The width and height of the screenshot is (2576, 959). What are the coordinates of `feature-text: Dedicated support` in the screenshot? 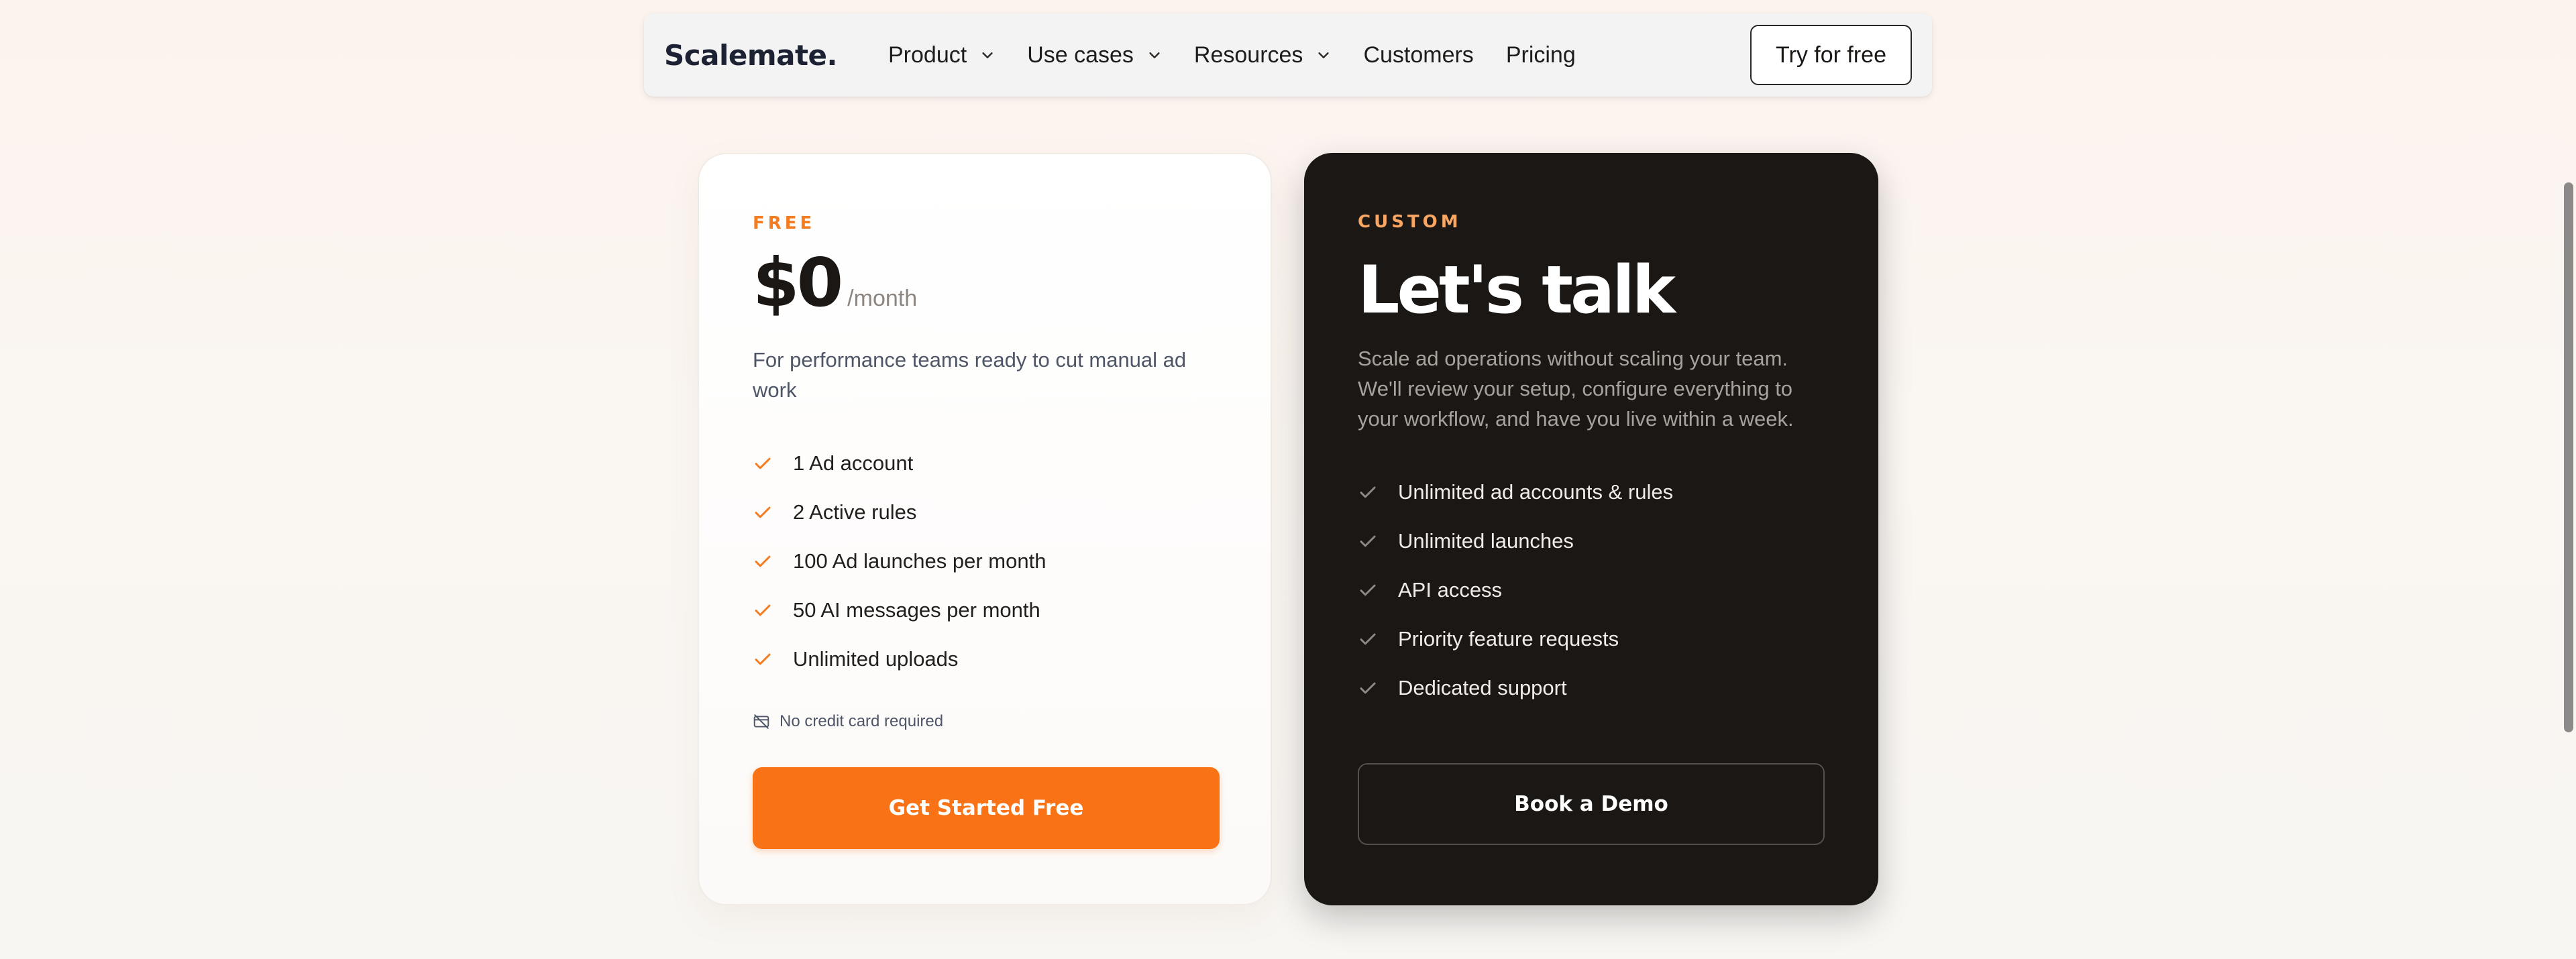 It's located at (1482, 687).